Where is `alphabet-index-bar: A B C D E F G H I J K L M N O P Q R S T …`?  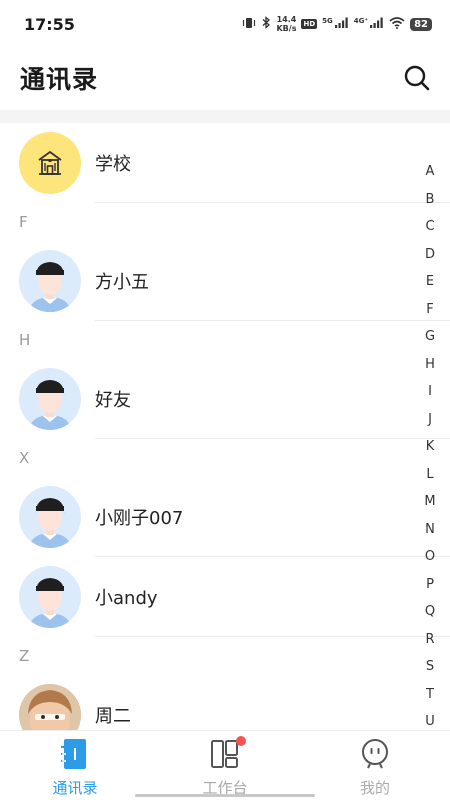
alphabet-index-bar: A B C D E F G H I J K L M N O P Q R S T … is located at coordinates (430, 447).